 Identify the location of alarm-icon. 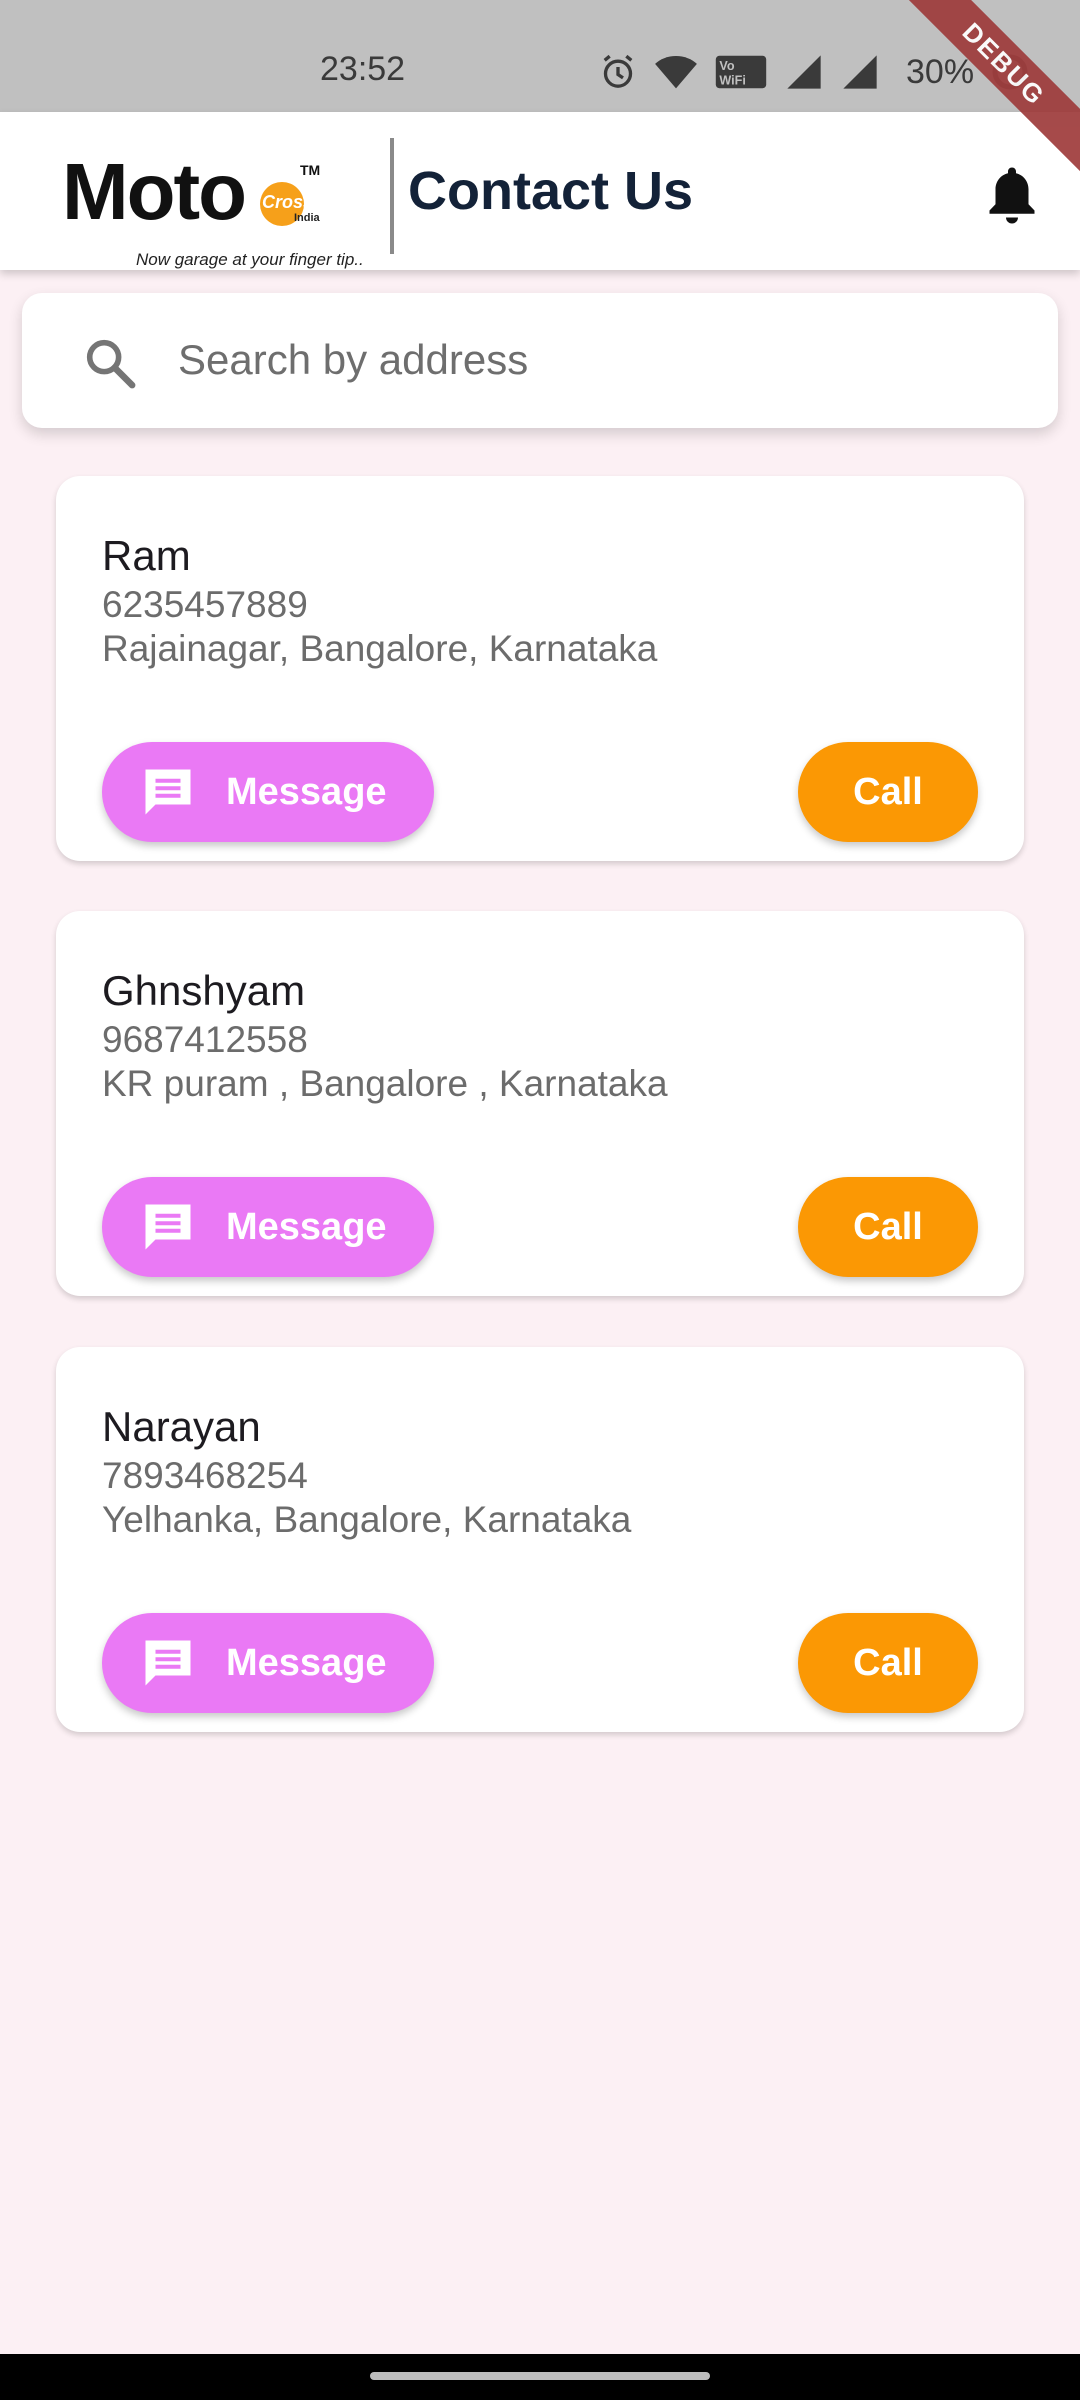
(618, 71).